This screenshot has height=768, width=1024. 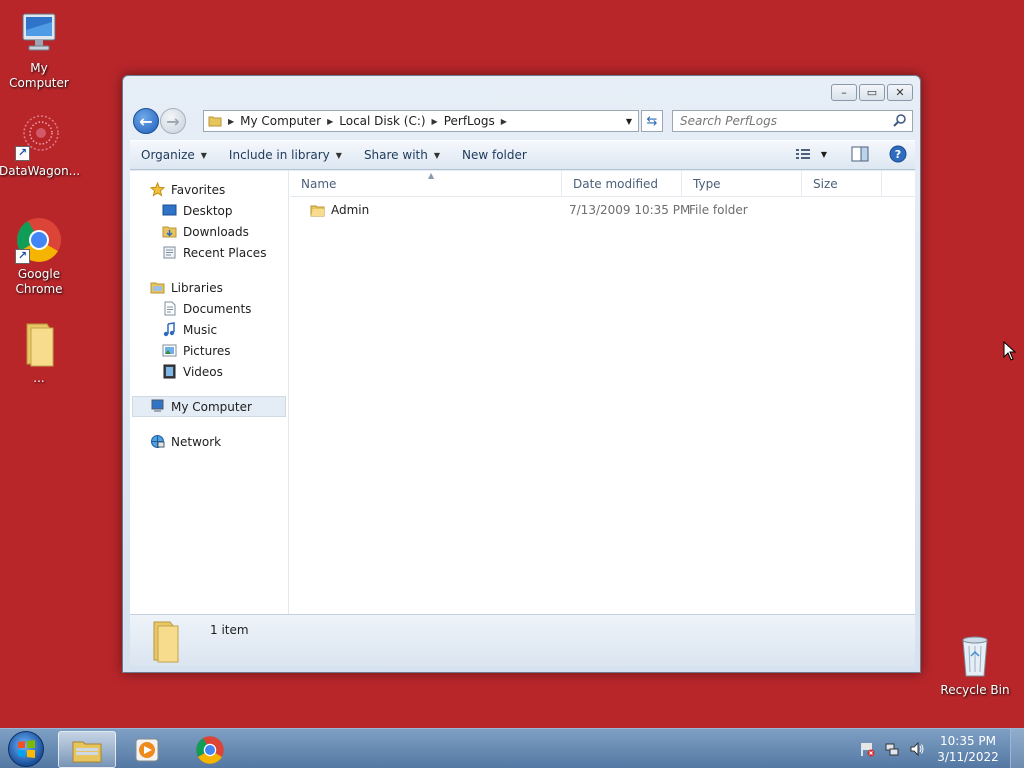 What do you see at coordinates (198, 189) in the screenshot?
I see `nav-favorites-label: Favorites` at bounding box center [198, 189].